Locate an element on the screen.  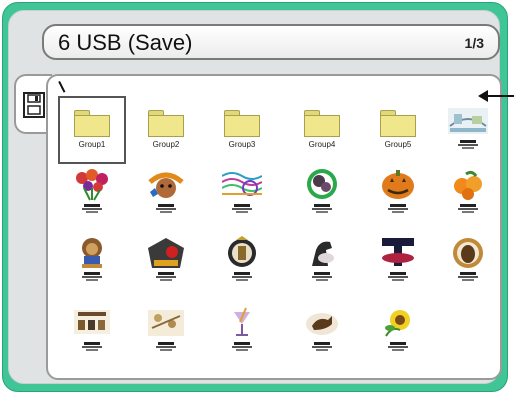
design-thumbnail-pumpkin is located at coordinates (398, 194).